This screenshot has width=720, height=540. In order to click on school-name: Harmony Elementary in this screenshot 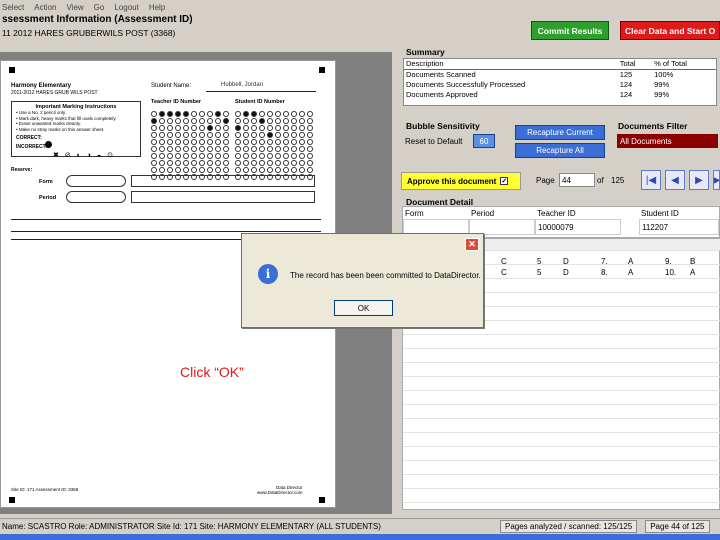, I will do `click(41, 86)`.